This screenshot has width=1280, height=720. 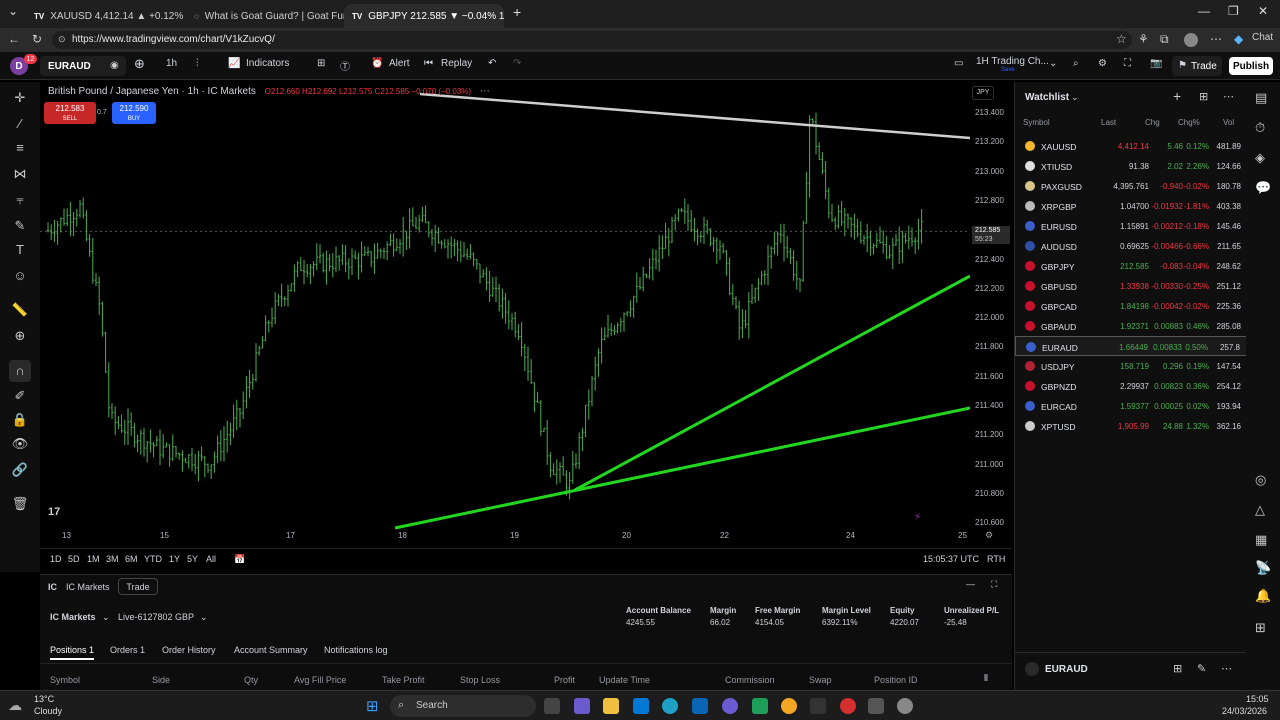 What do you see at coordinates (403, 680) in the screenshot?
I see `col-take-profit: Take Profit` at bounding box center [403, 680].